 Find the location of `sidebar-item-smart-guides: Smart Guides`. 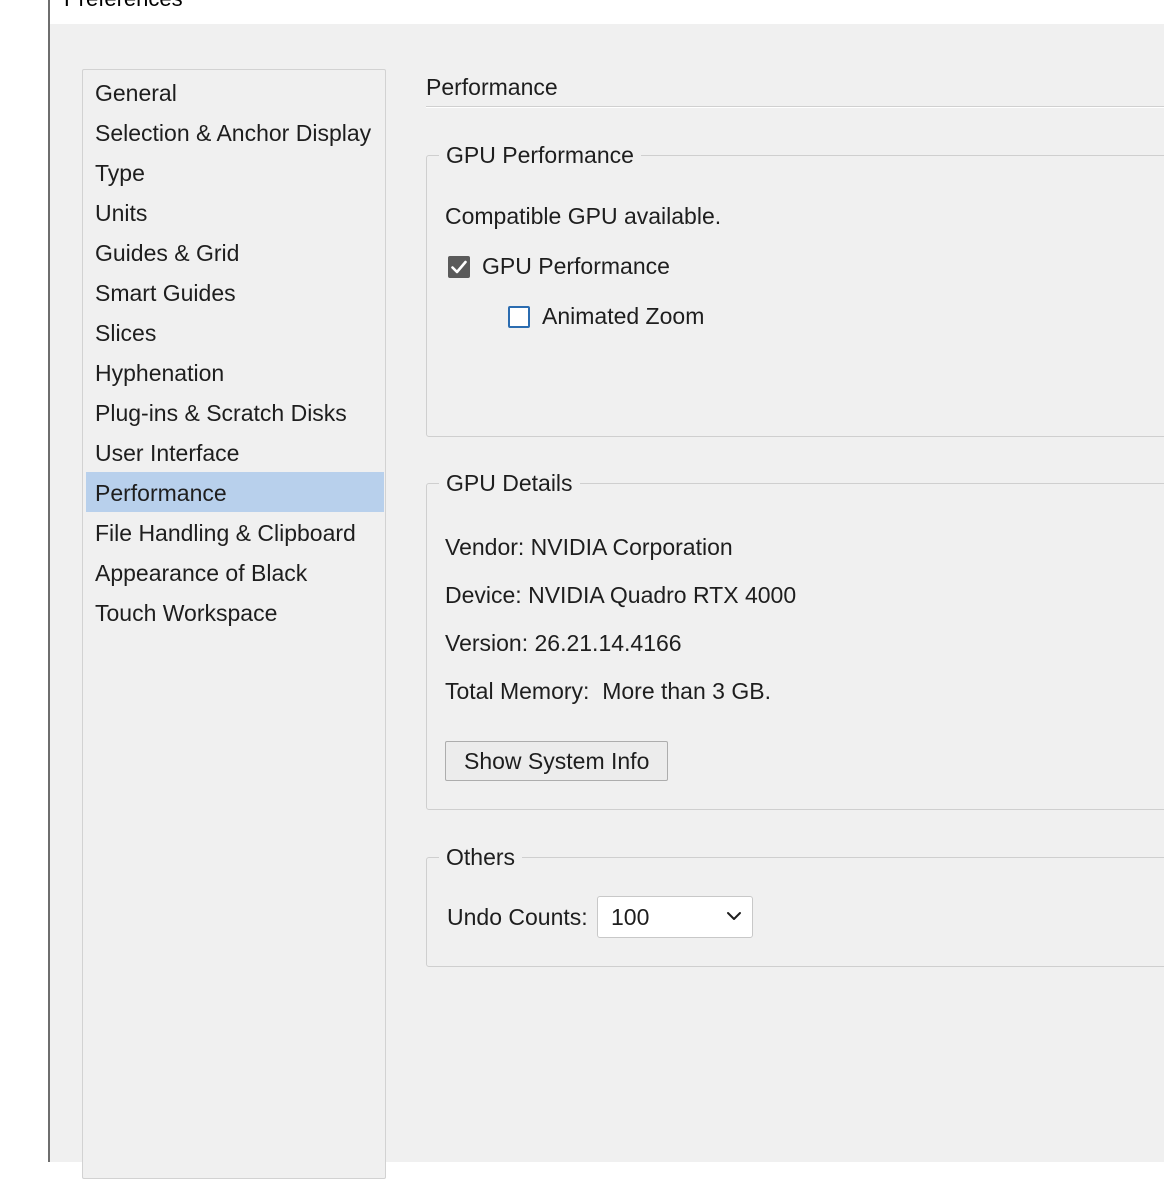

sidebar-item-smart-guides: Smart Guides is located at coordinates (235, 292).